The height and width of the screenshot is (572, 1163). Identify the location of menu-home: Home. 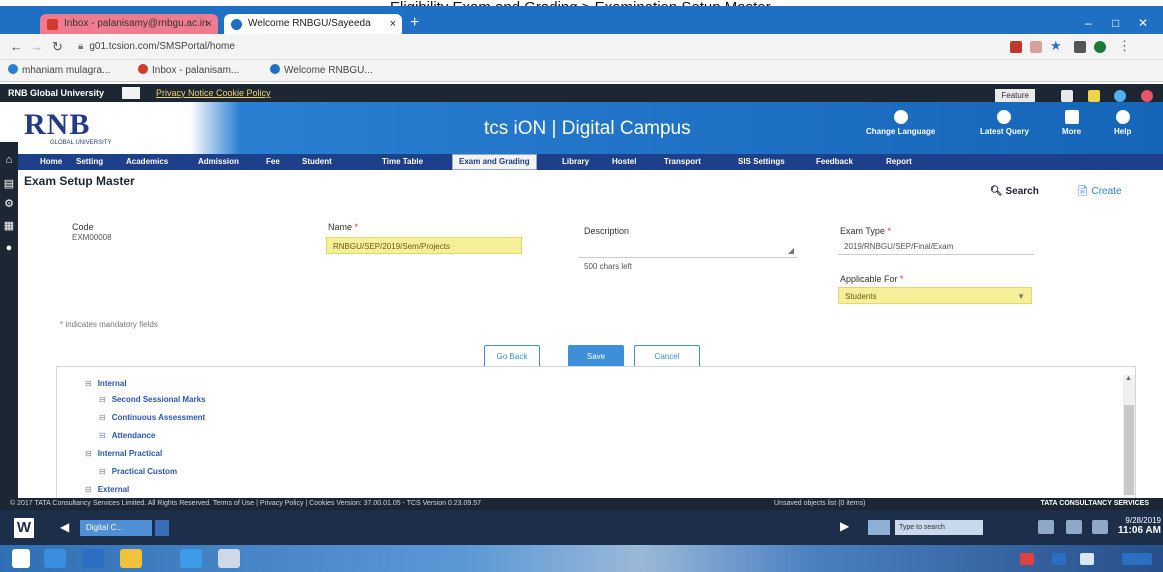
(51, 162).